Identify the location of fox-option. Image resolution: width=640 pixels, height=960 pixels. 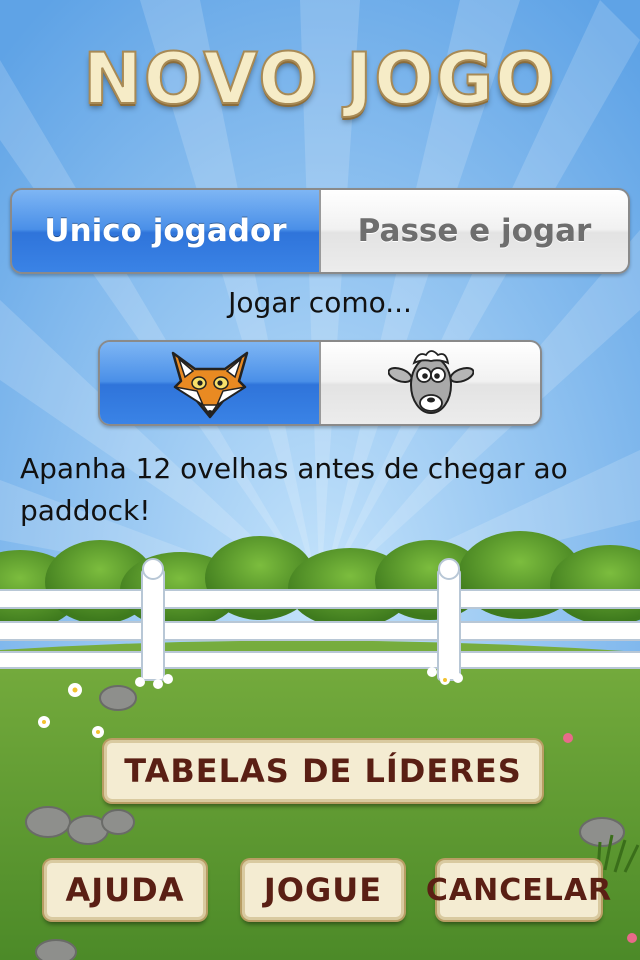
(209, 383).